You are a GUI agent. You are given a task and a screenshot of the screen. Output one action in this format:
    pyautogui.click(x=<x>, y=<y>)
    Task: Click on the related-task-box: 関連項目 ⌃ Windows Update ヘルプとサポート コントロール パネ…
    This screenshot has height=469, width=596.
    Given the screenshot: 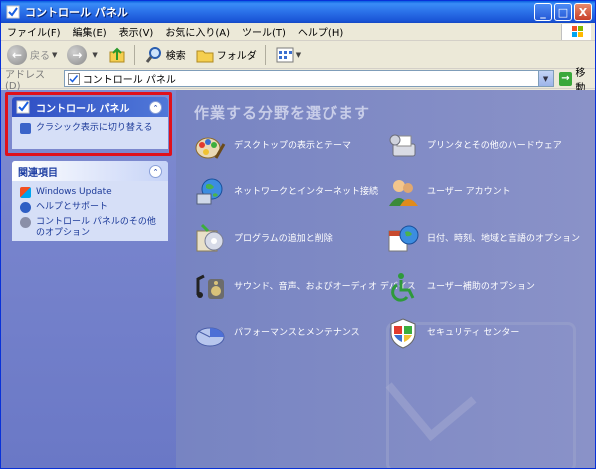 What is the action you would take?
    pyautogui.click(x=90, y=201)
    